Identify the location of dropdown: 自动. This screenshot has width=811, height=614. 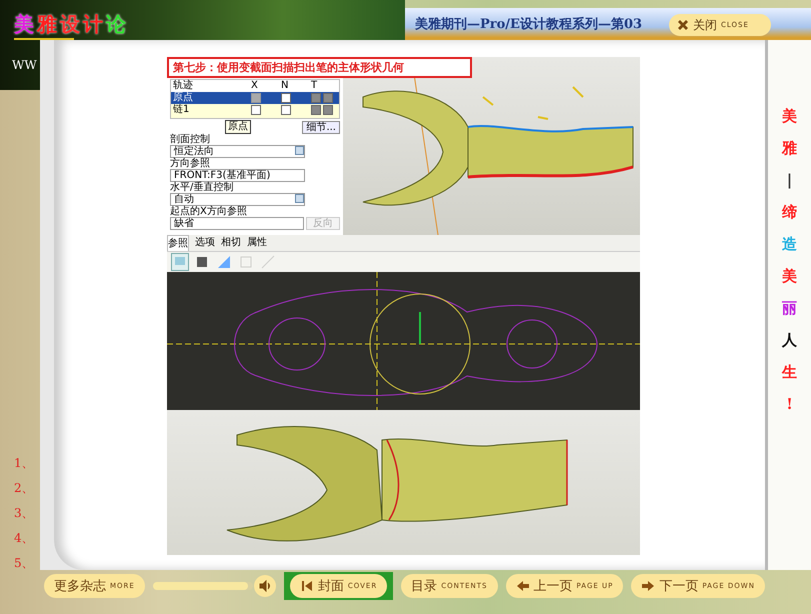
(237, 199).